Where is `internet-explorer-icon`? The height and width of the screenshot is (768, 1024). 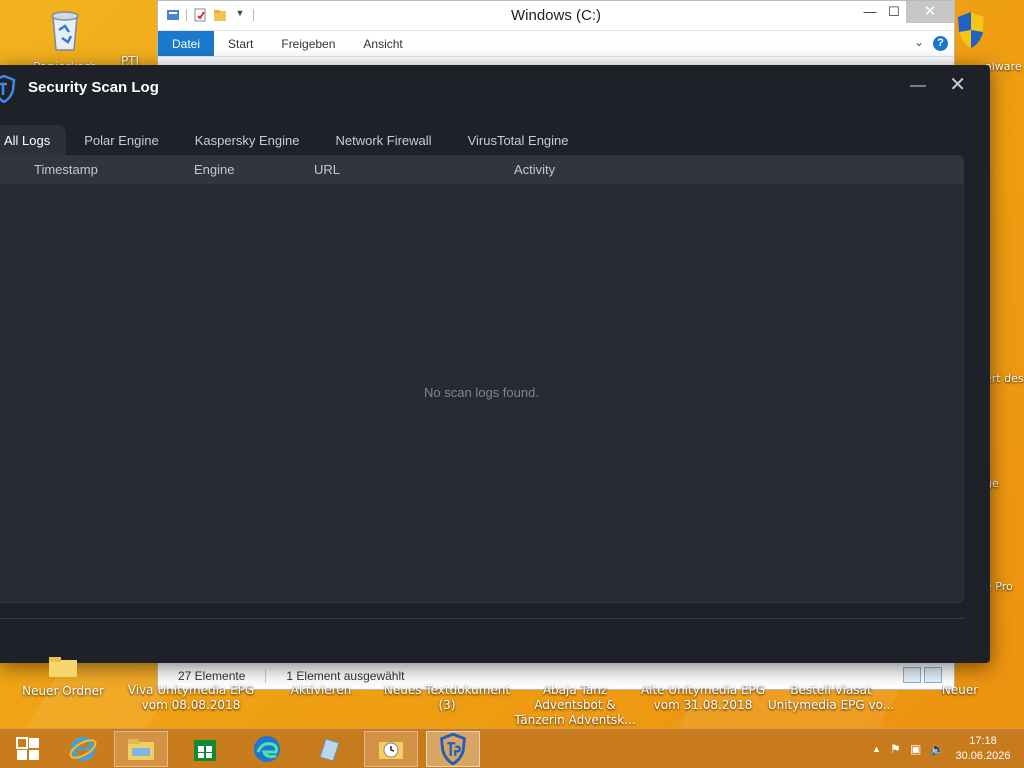
internet-explorer-icon is located at coordinates (83, 749).